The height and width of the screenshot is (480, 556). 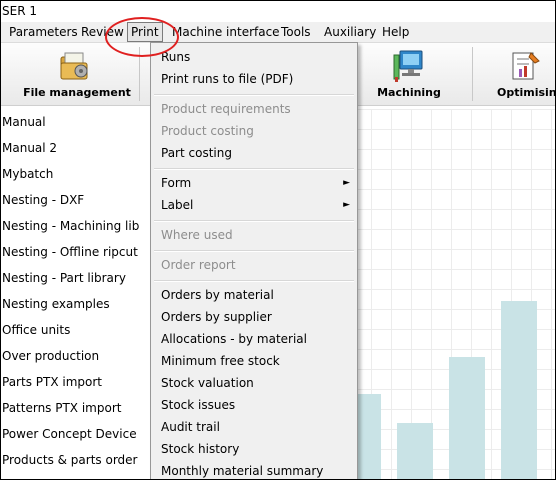 What do you see at coordinates (76, 278) in the screenshot?
I see `list-item: Nesting - Part library` at bounding box center [76, 278].